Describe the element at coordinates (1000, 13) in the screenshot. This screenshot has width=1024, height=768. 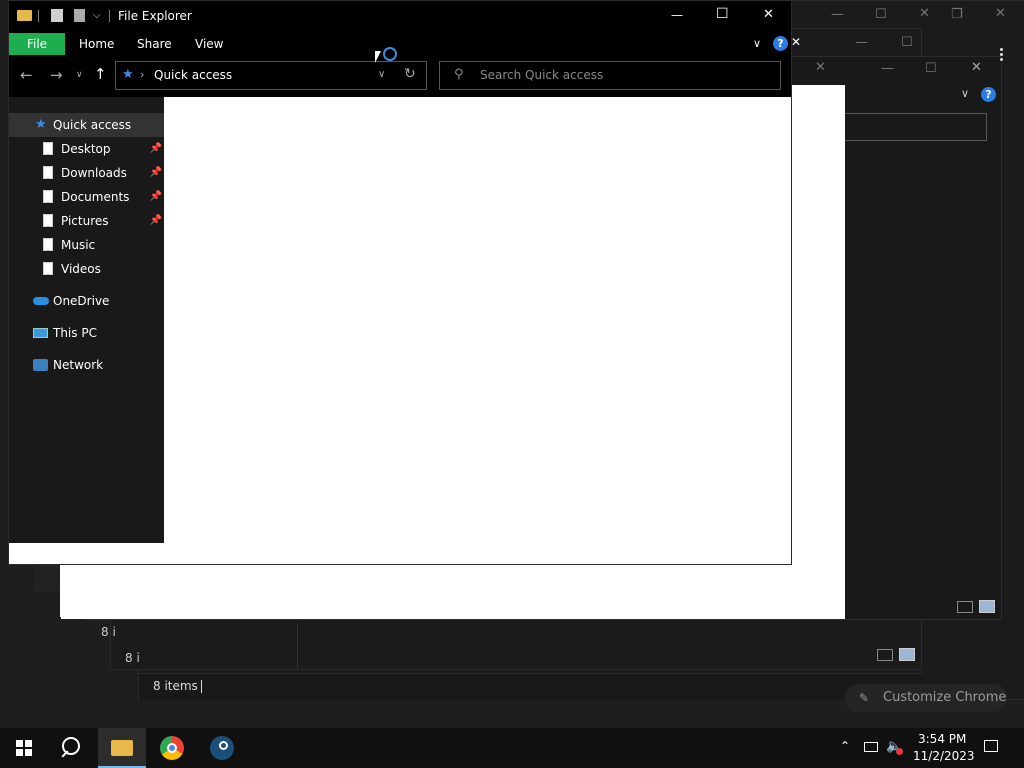
I see `bg-back-close2-button: ✕` at that location.